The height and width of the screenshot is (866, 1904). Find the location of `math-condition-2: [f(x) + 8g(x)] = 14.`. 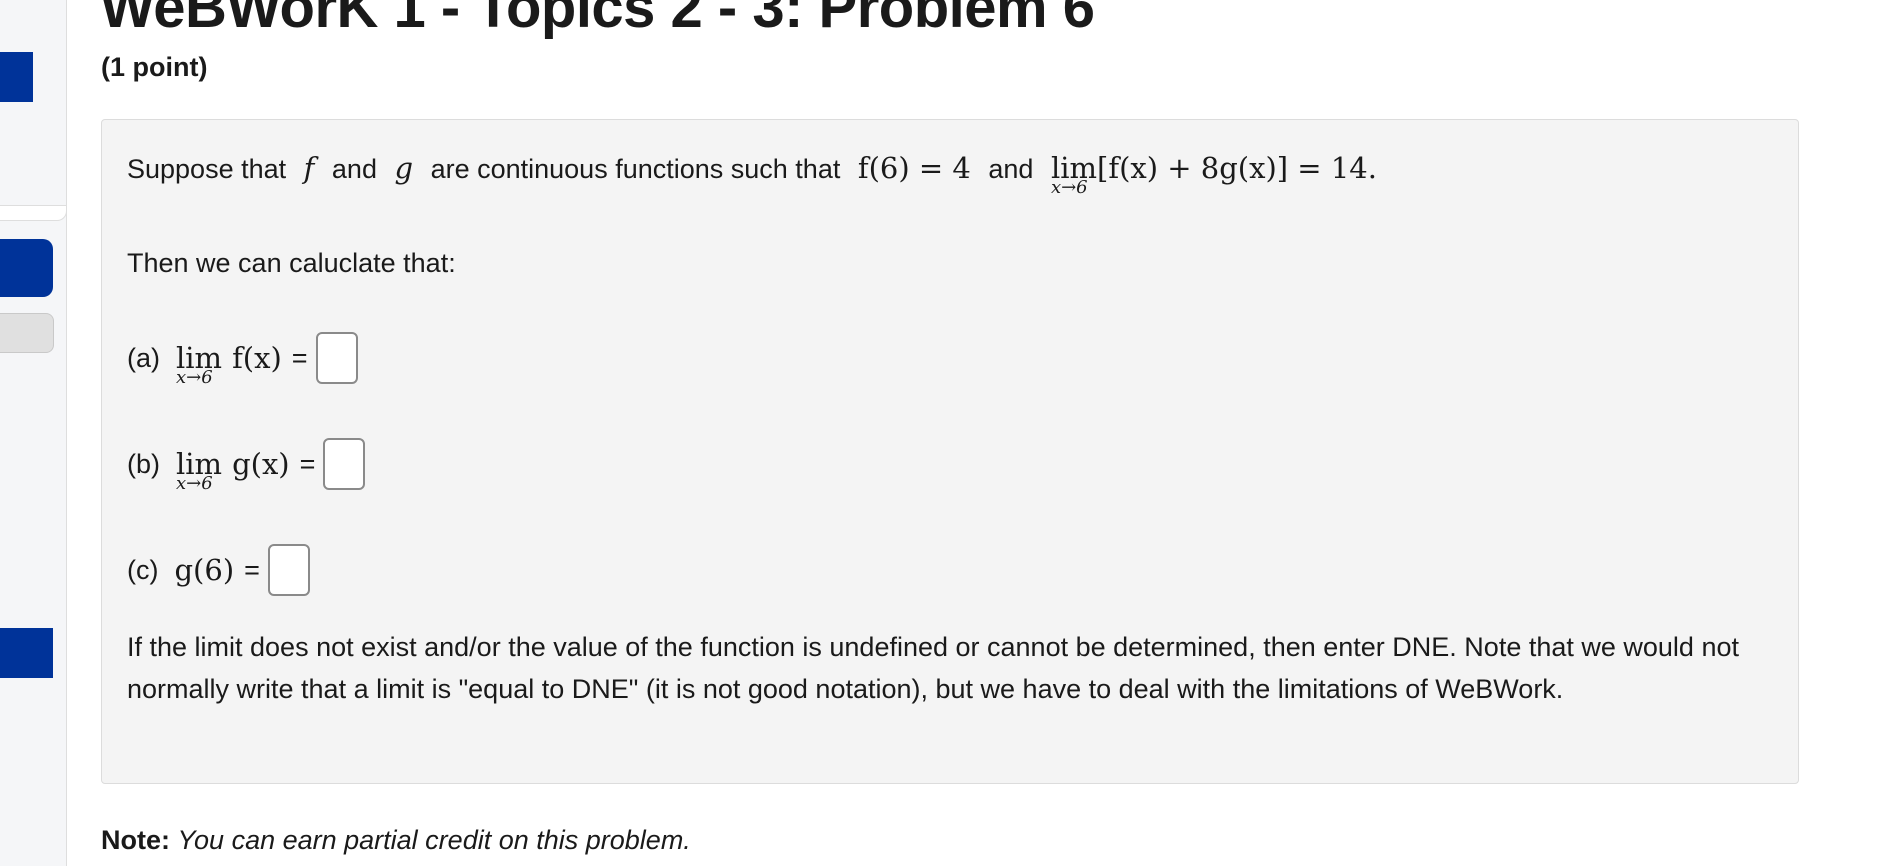

math-condition-2: [f(x) + 8g(x)] = 14. is located at coordinates (1237, 168).